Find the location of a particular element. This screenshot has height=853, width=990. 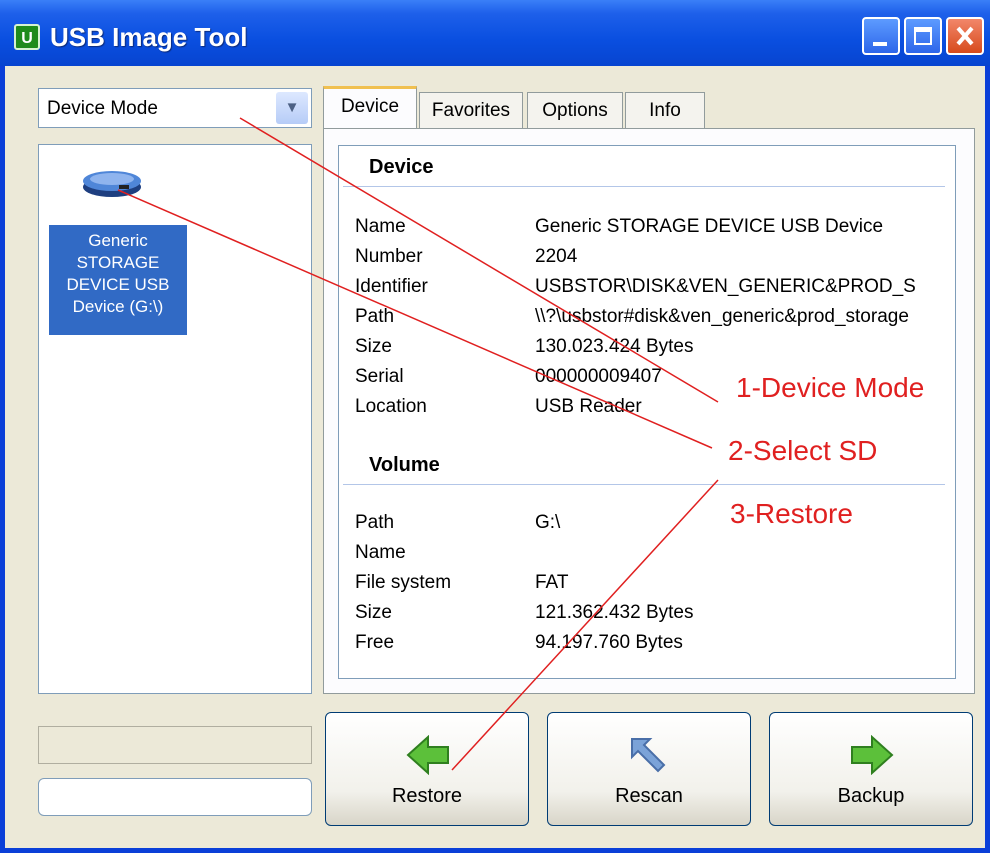

annotation-device-mode: 1-Device Mode is located at coordinates (830, 388).